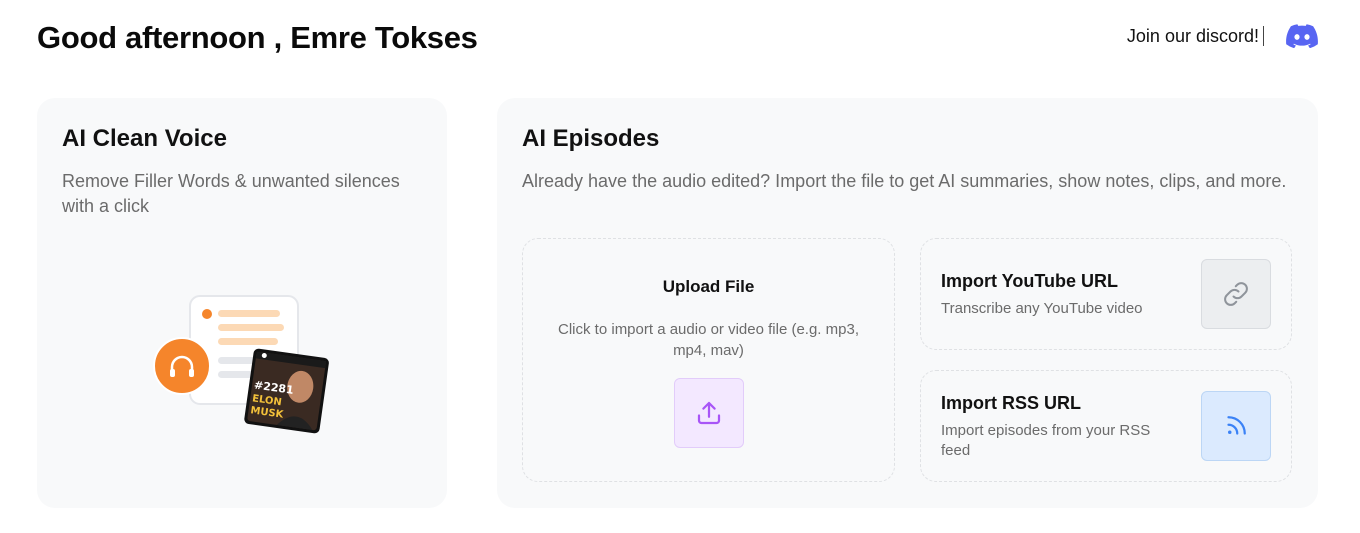 Image resolution: width=1360 pixels, height=533 pixels. What do you see at coordinates (241, 364) in the screenshot?
I see `clean-voice-illustration: #2281 ELON MUSK` at bounding box center [241, 364].